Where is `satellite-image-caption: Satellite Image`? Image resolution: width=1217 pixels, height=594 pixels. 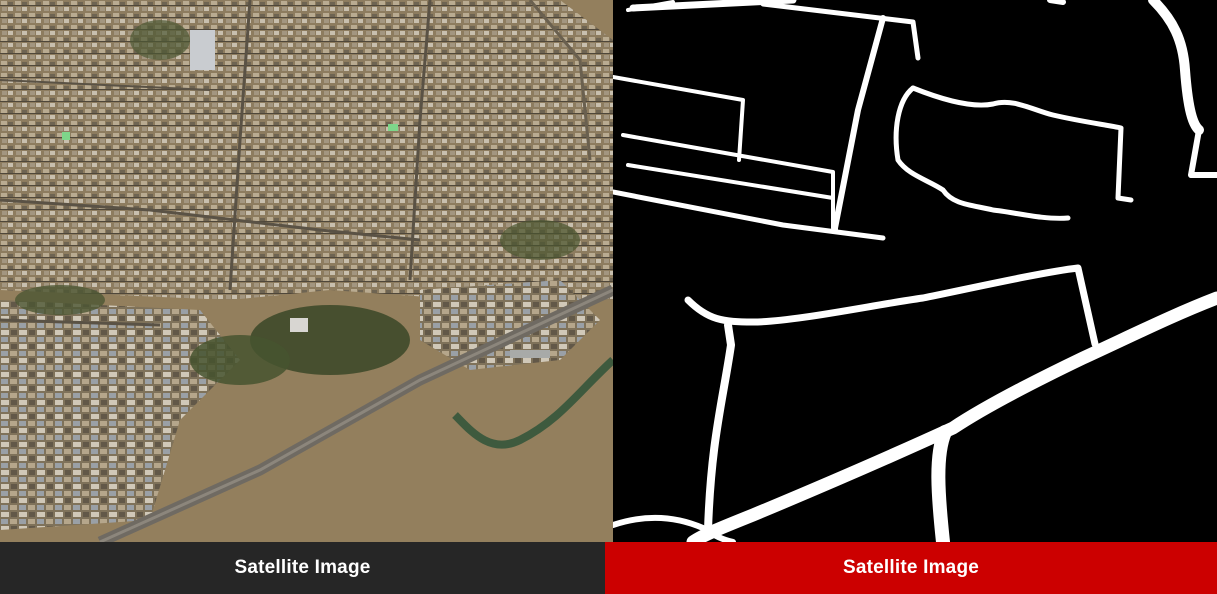 satellite-image-caption: Satellite Image is located at coordinates (302, 568).